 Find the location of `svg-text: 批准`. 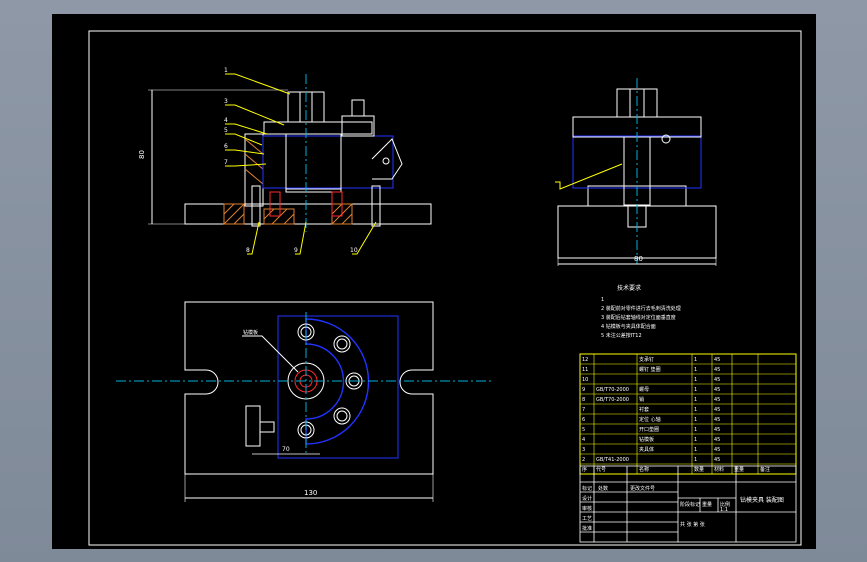

svg-text: 批准 is located at coordinates (587, 528).